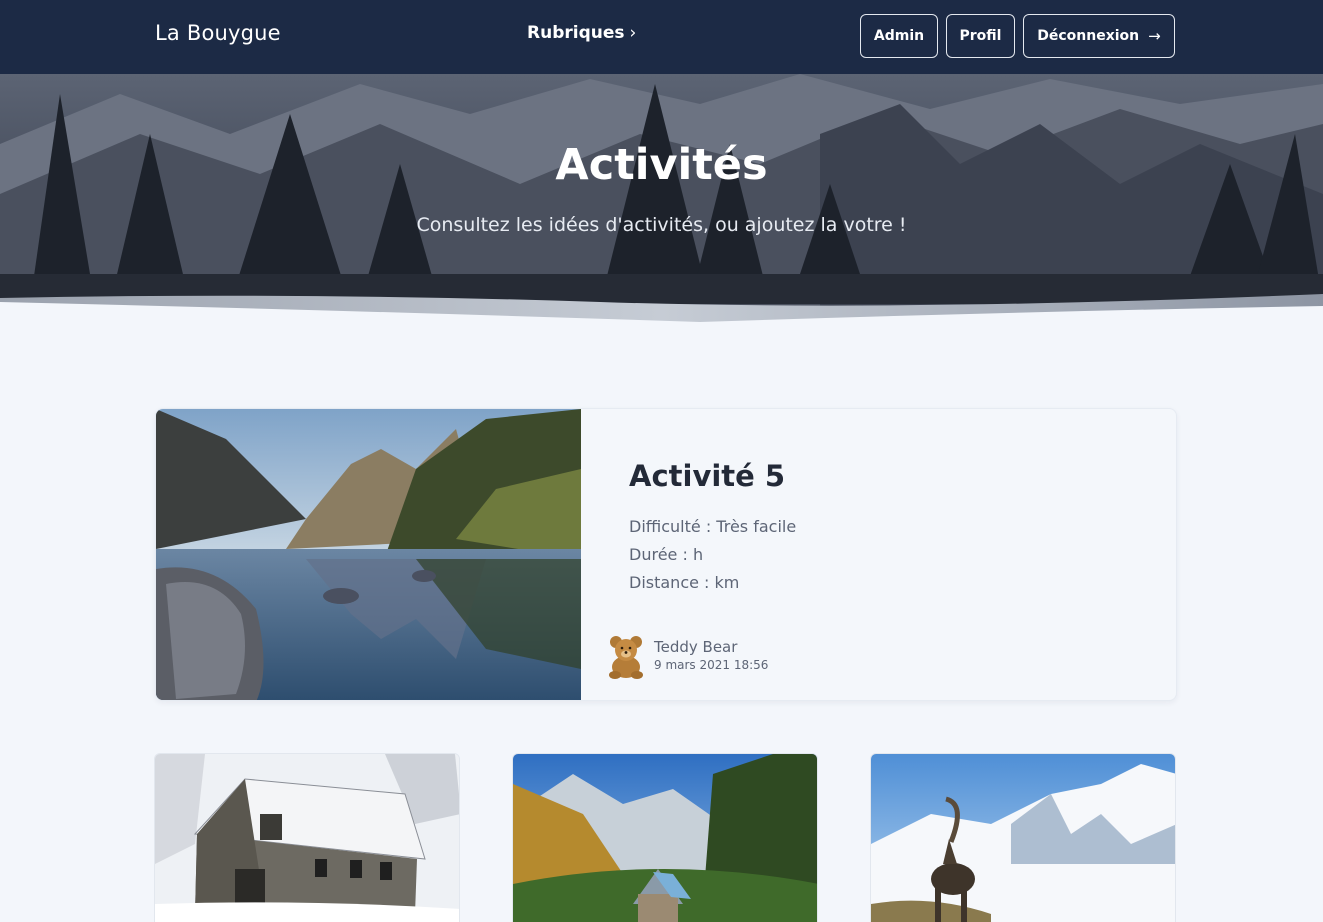  Describe the element at coordinates (711, 665) in the screenshot. I see `post-date: 9 mars 2021 18:56` at that location.